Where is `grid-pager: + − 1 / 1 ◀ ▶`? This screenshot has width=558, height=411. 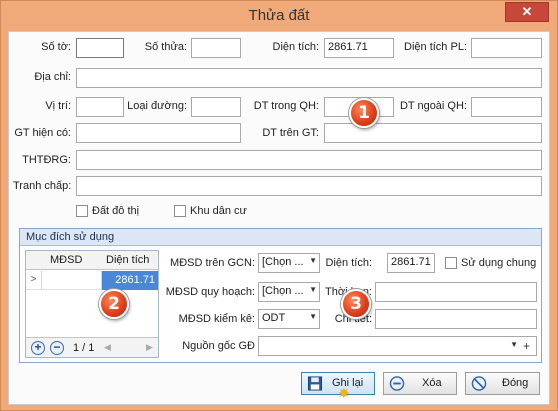 grid-pager: + − 1 / 1 ◀ ▶ is located at coordinates (92, 347).